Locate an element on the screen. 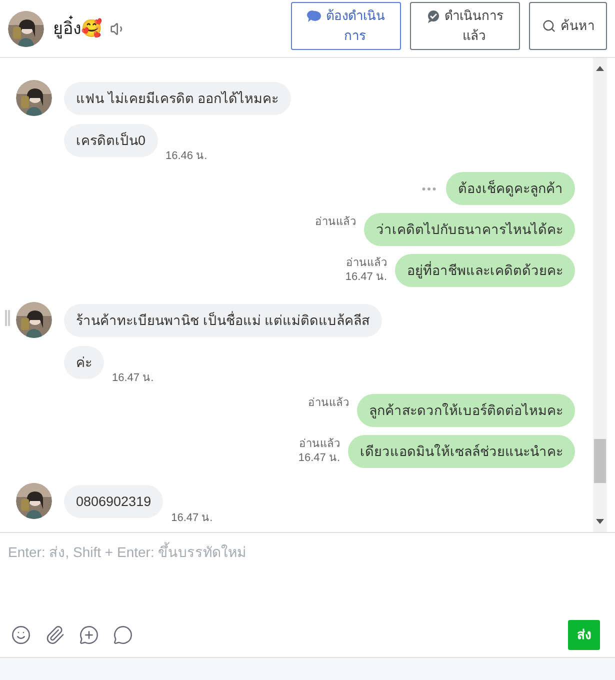  drag-handle-icon is located at coordinates (7, 318).